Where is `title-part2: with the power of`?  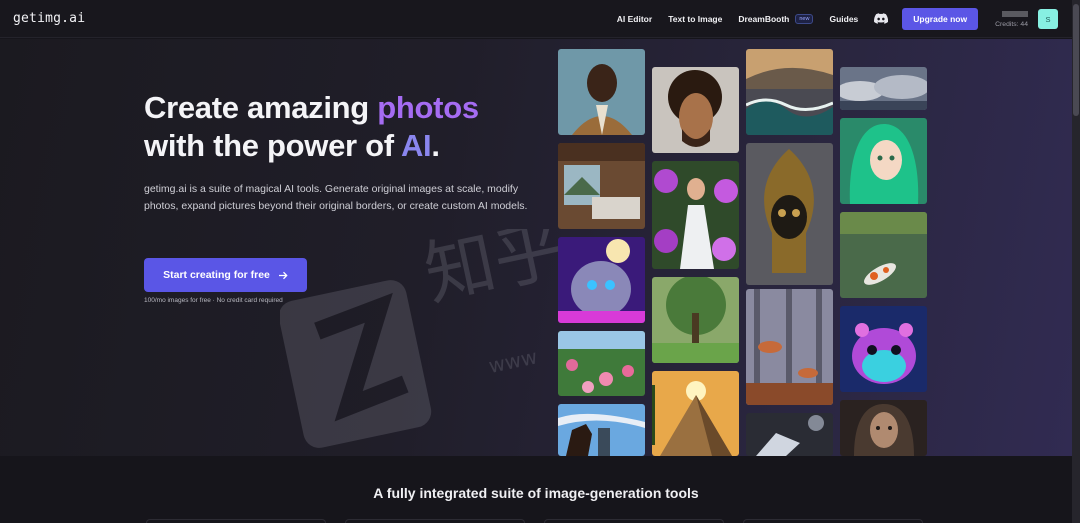 title-part2: with the power of is located at coordinates (272, 145).